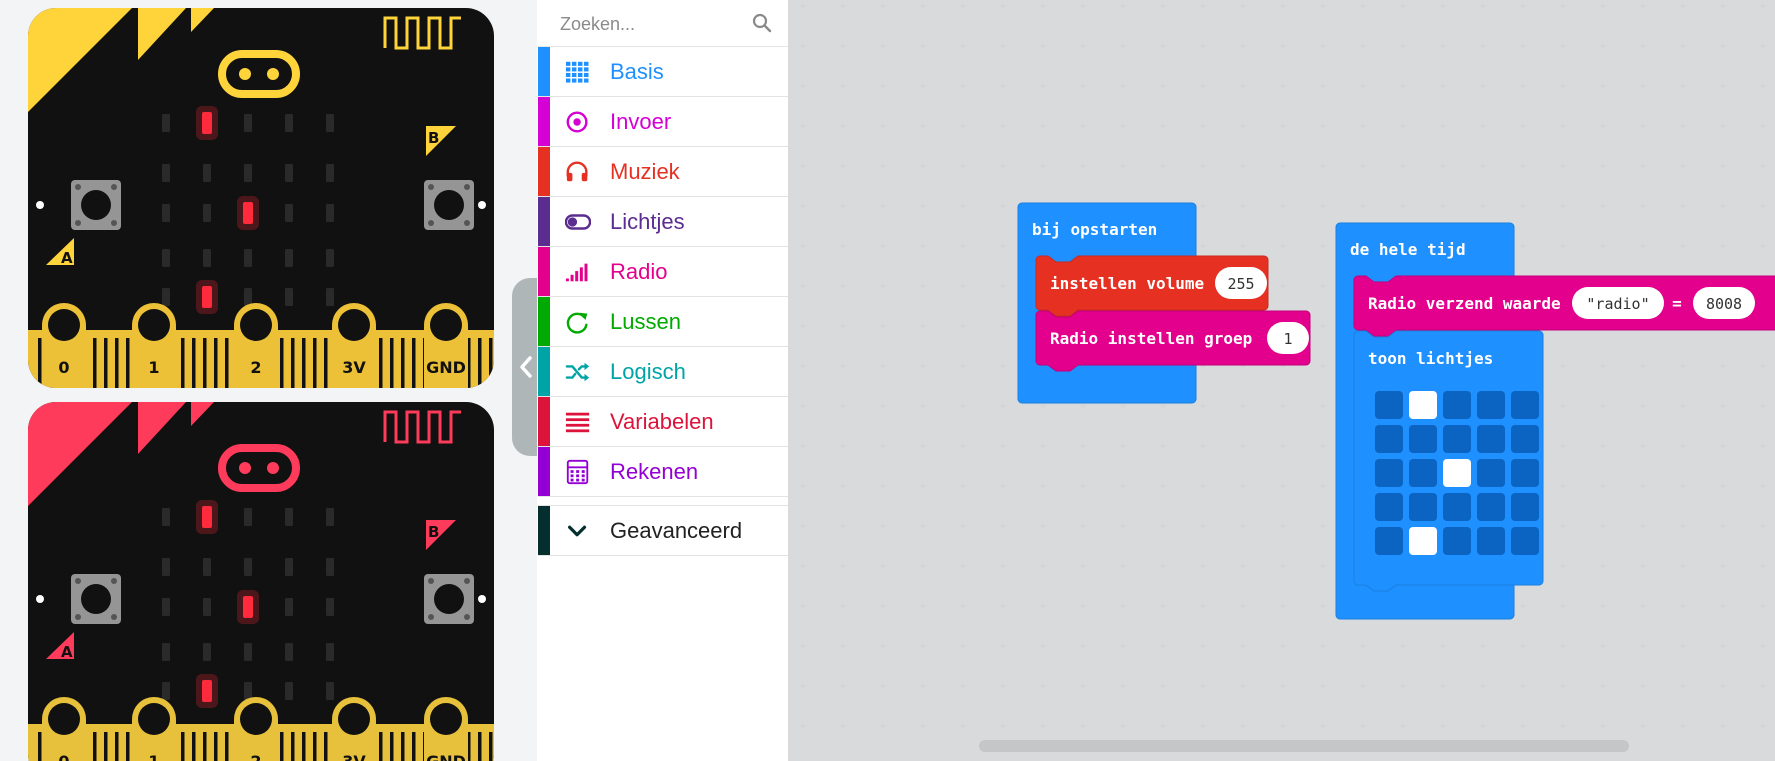 This screenshot has height=761, width=1775. What do you see at coordinates (663, 122) in the screenshot?
I see `category-invoer: Invoer` at bounding box center [663, 122].